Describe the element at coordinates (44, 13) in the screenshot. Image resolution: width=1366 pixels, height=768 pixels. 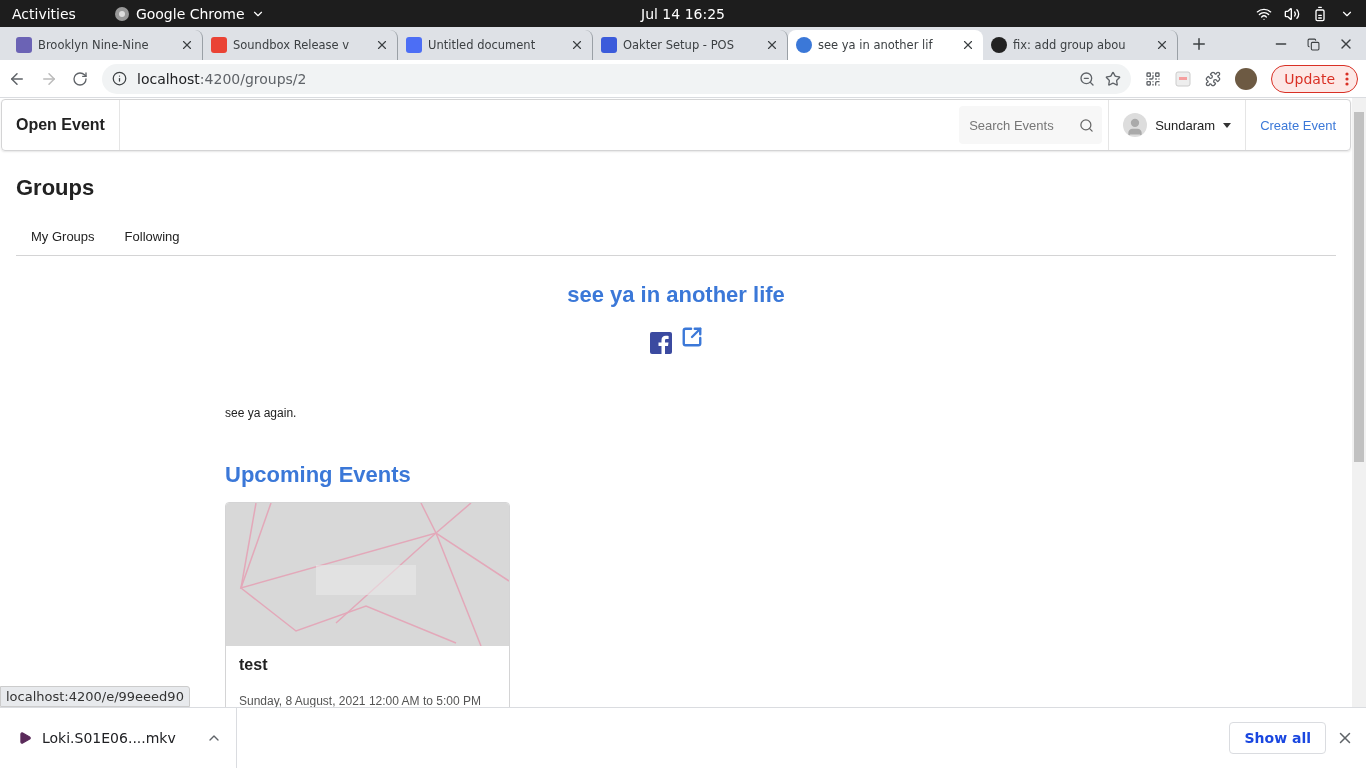
I see `activities-button: Activities` at that location.